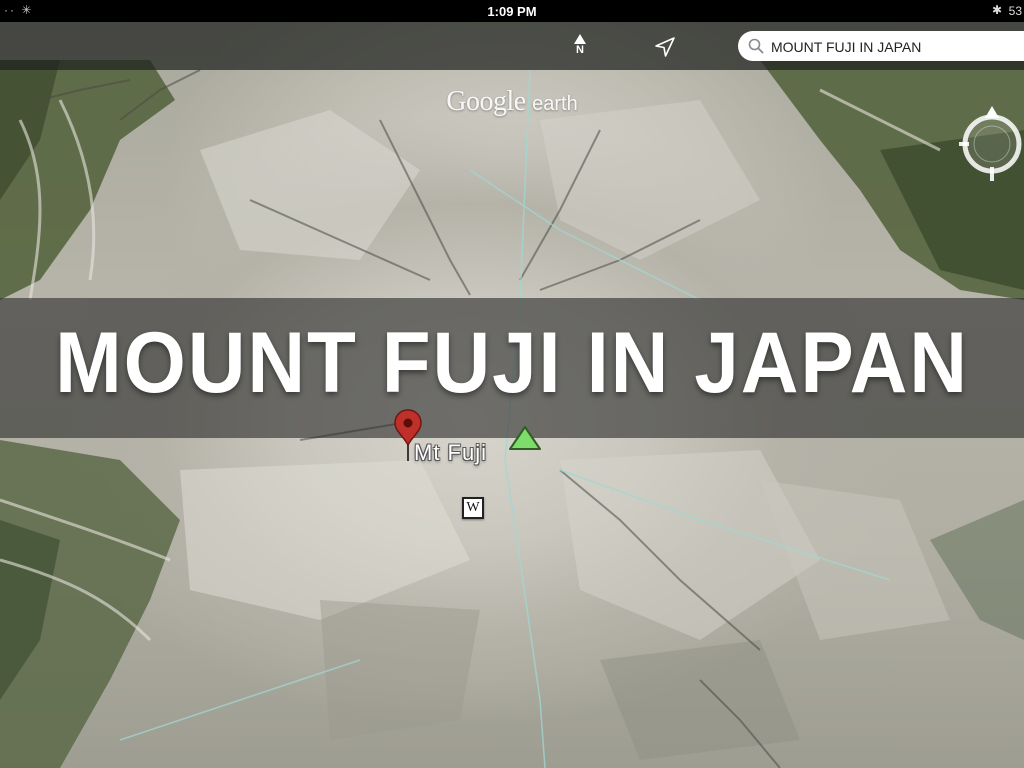 Image resolution: width=1024 pixels, height=768 pixels. What do you see at coordinates (896, 47) in the screenshot?
I see `search-input` at bounding box center [896, 47].